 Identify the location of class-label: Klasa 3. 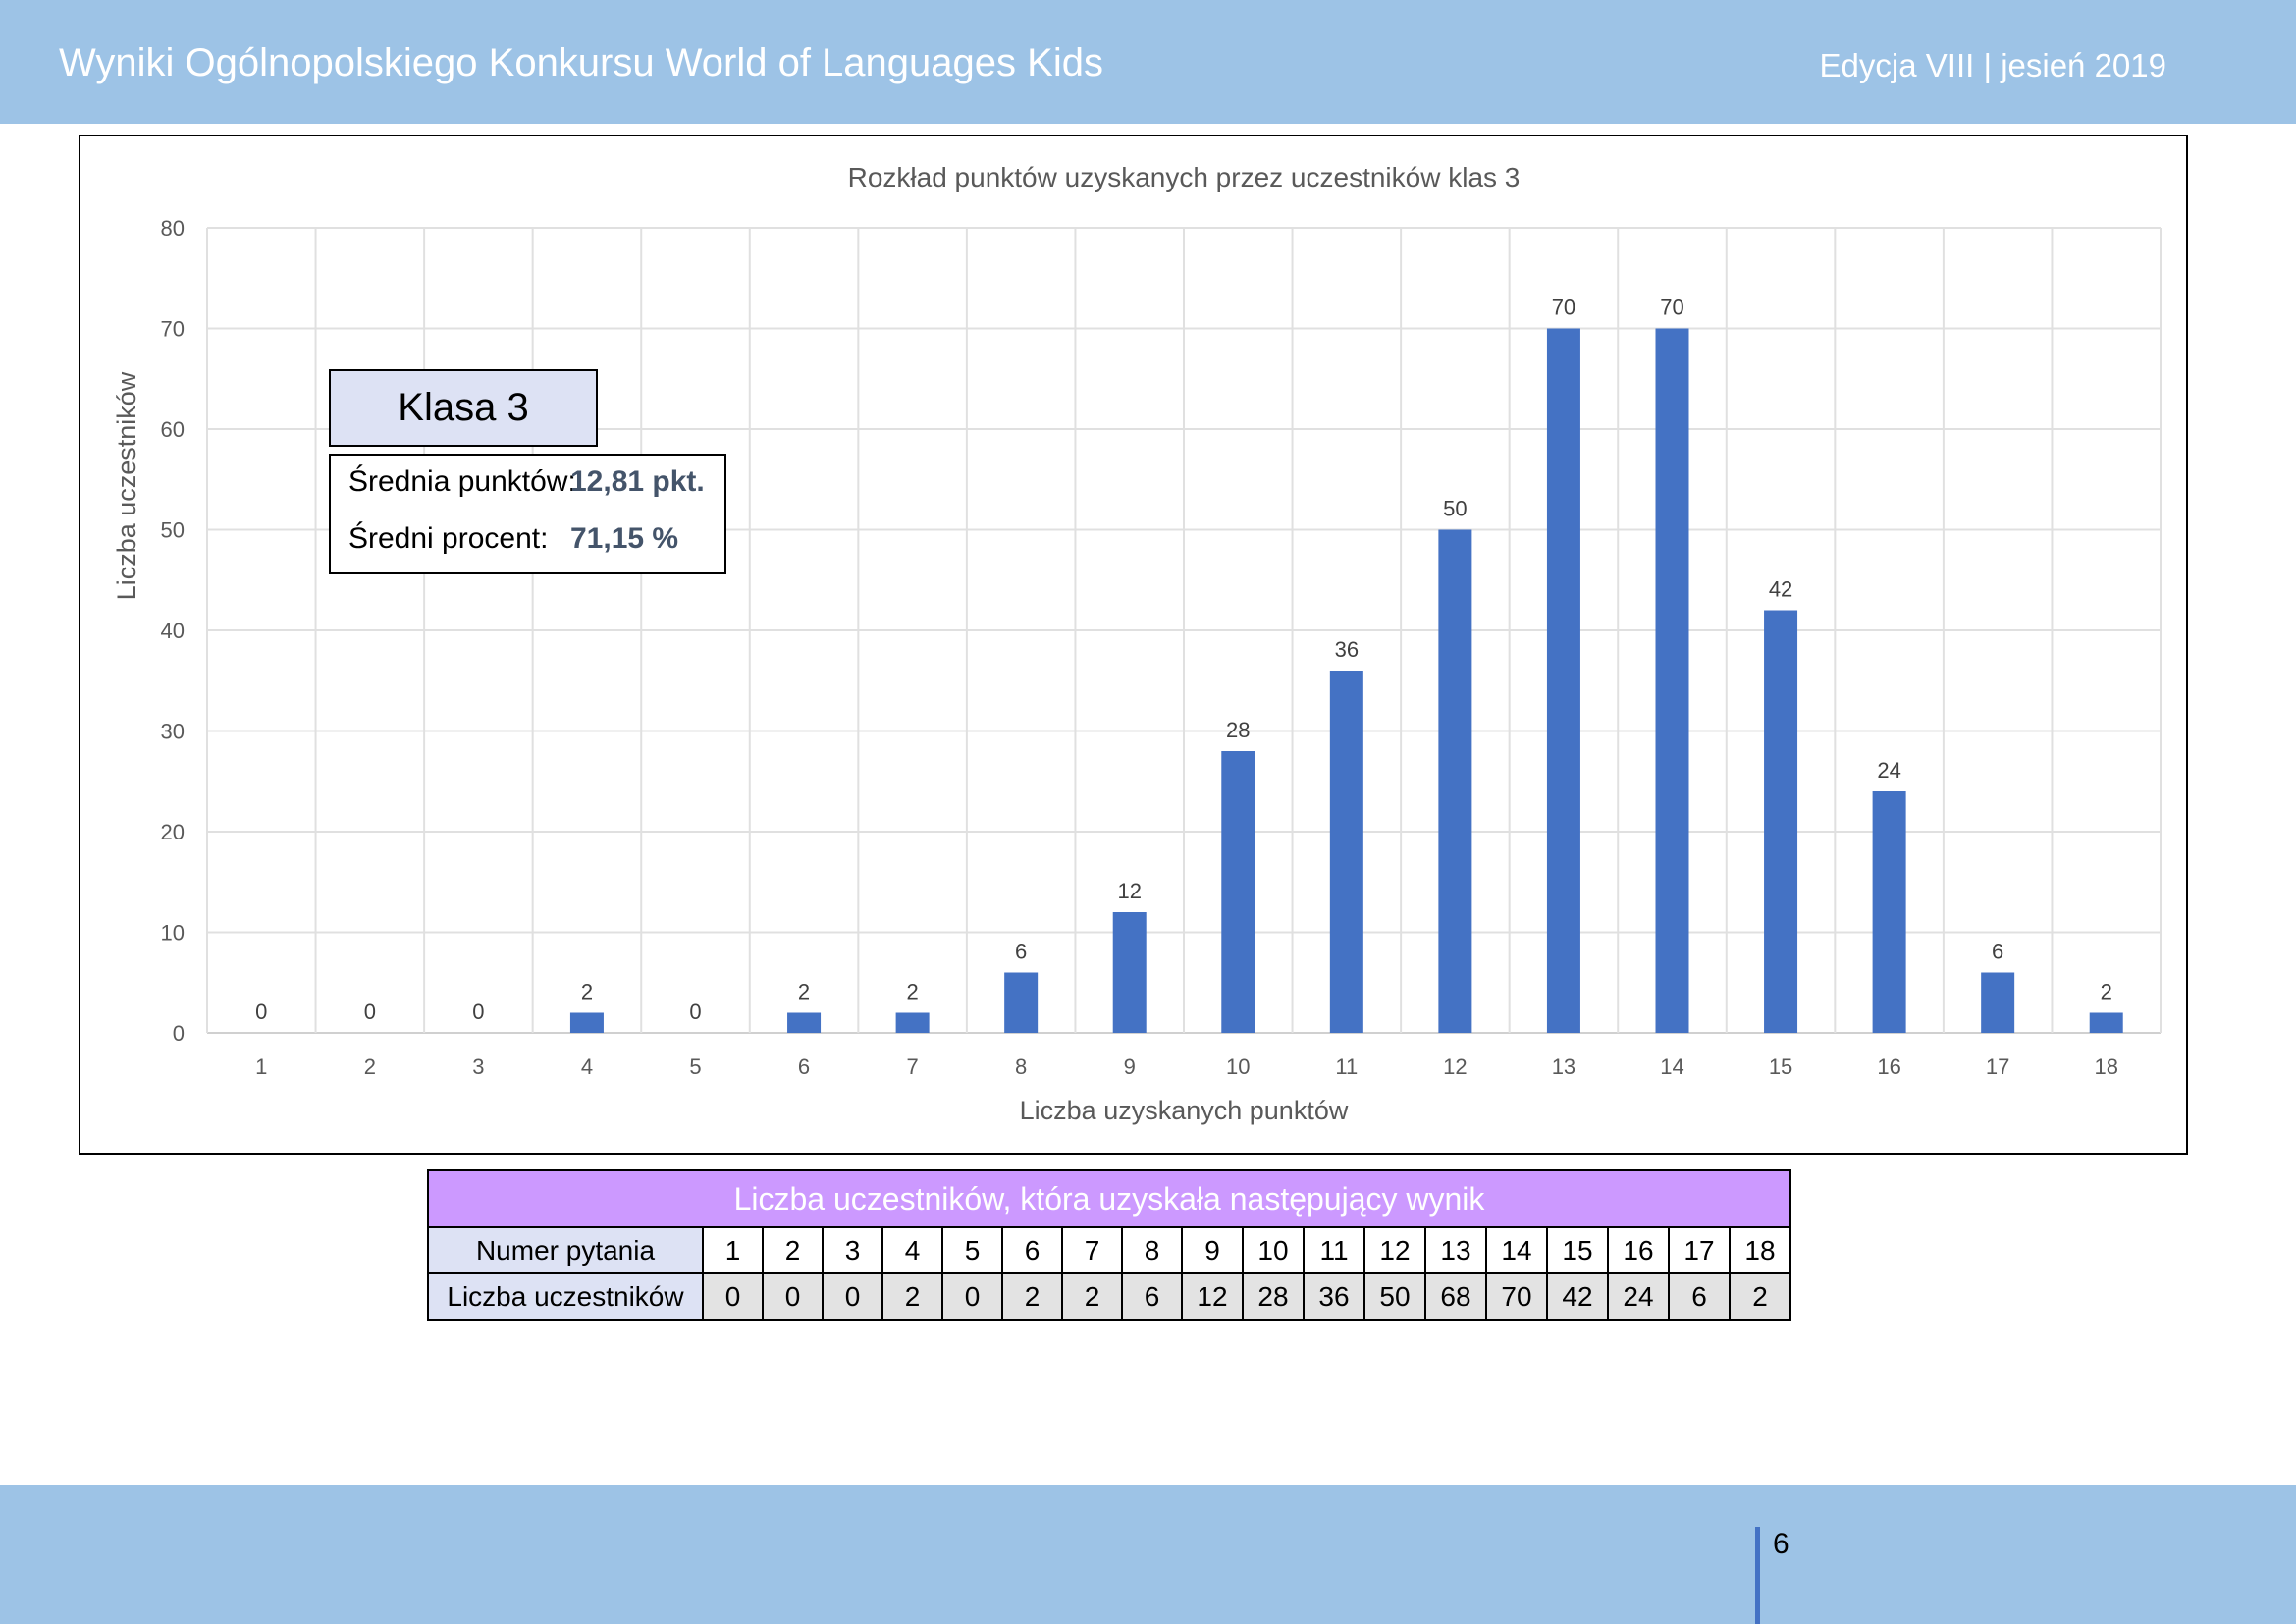
(463, 407).